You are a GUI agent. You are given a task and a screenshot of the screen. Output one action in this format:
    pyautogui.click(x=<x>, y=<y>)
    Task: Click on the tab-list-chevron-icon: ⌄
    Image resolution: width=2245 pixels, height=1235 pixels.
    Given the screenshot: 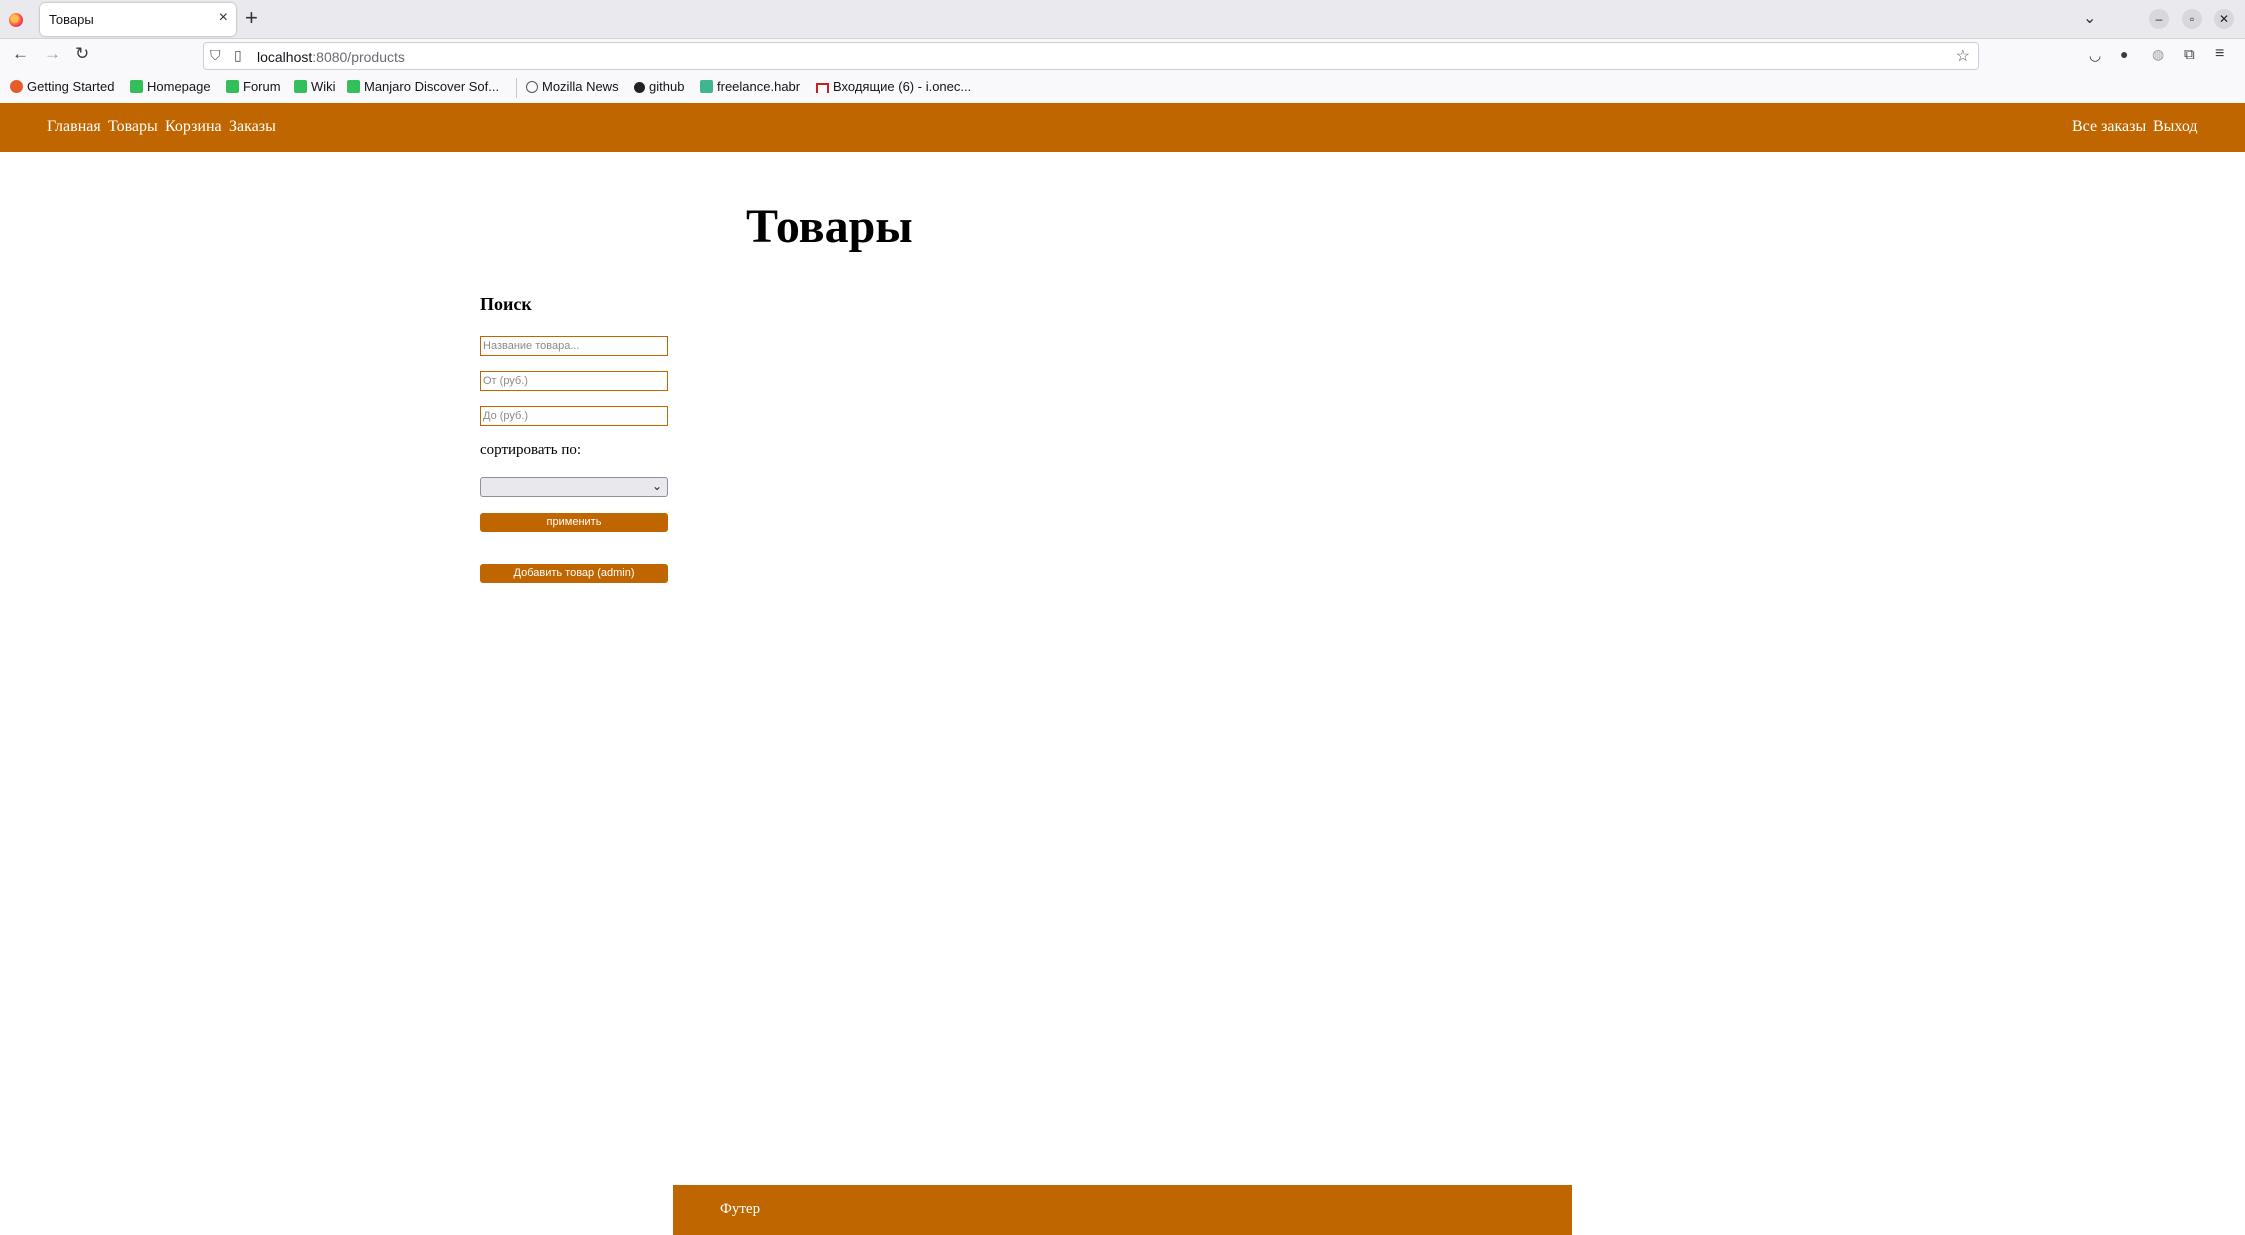 What is the action you would take?
    pyautogui.click(x=2089, y=18)
    